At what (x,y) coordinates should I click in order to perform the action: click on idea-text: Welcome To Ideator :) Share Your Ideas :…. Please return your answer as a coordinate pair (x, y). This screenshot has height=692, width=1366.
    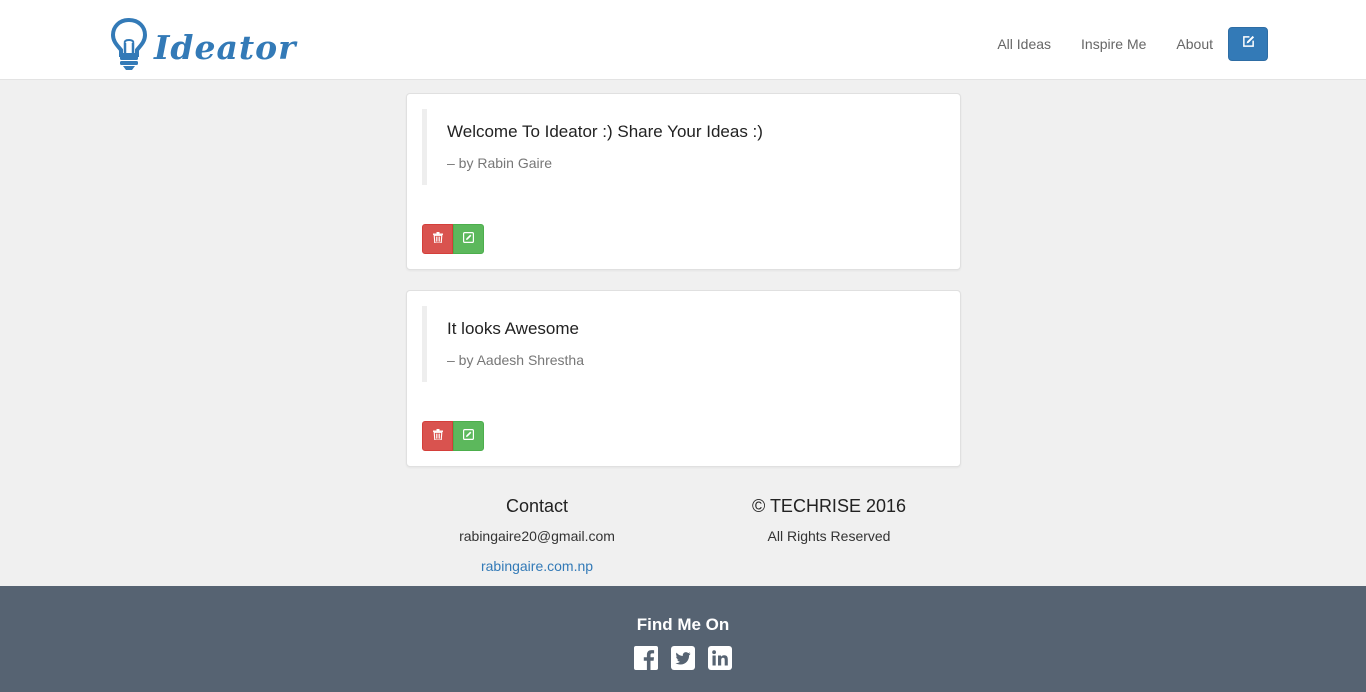
    Looking at the image, I should click on (605, 131).